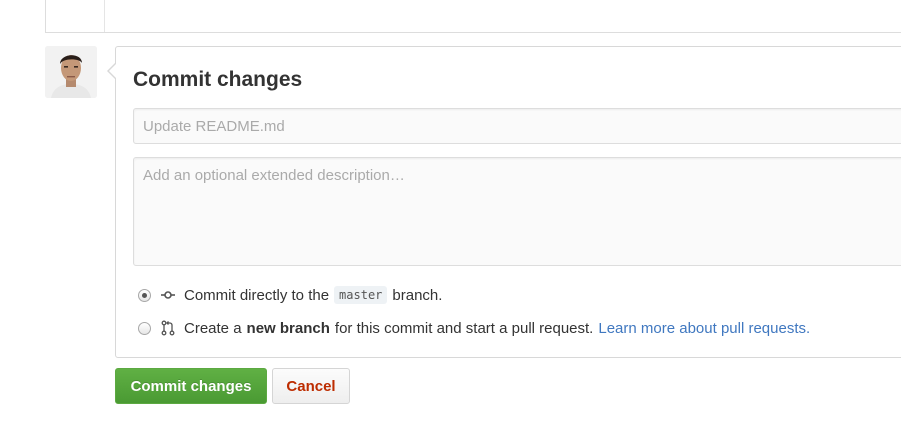  Describe the element at coordinates (213, 328) in the screenshot. I see `new-branch-text: Create a` at that location.